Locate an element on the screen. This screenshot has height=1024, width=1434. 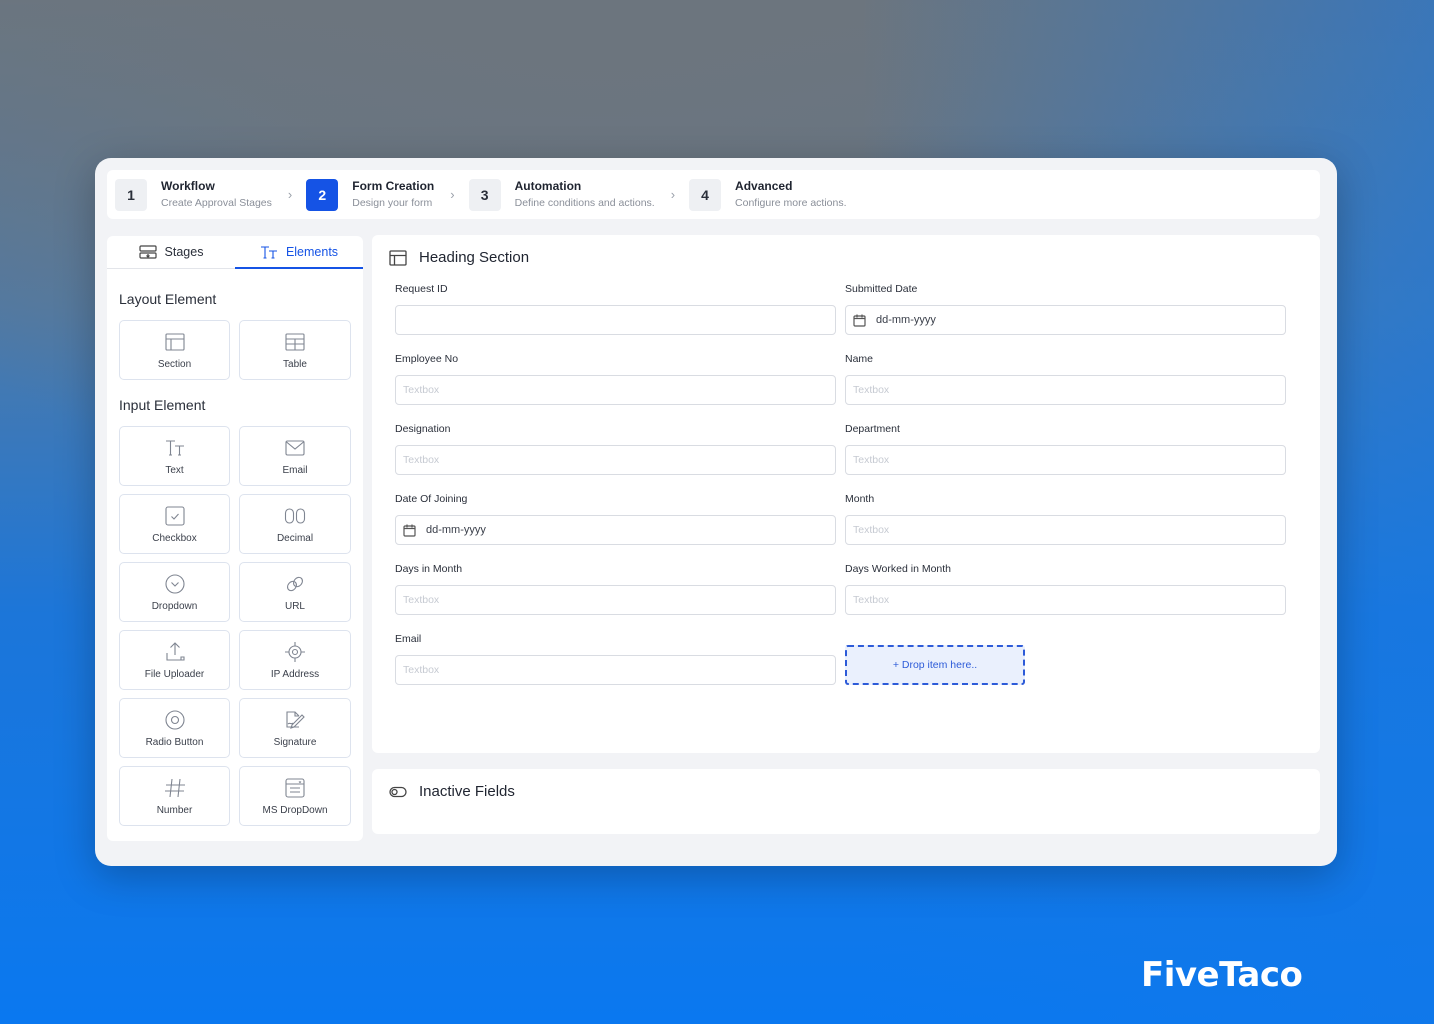
field-label: Name is located at coordinates (859, 359).